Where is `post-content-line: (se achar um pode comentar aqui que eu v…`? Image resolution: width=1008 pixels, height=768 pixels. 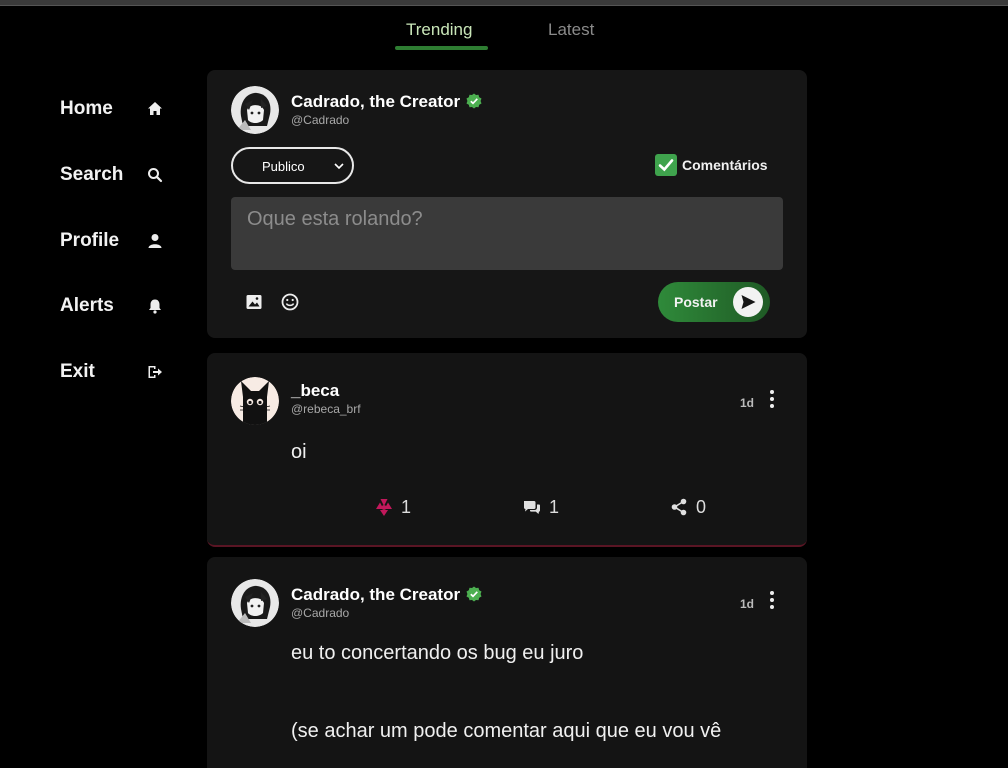 post-content-line: (se achar um pode comentar aqui que eu v… is located at coordinates (506, 731).